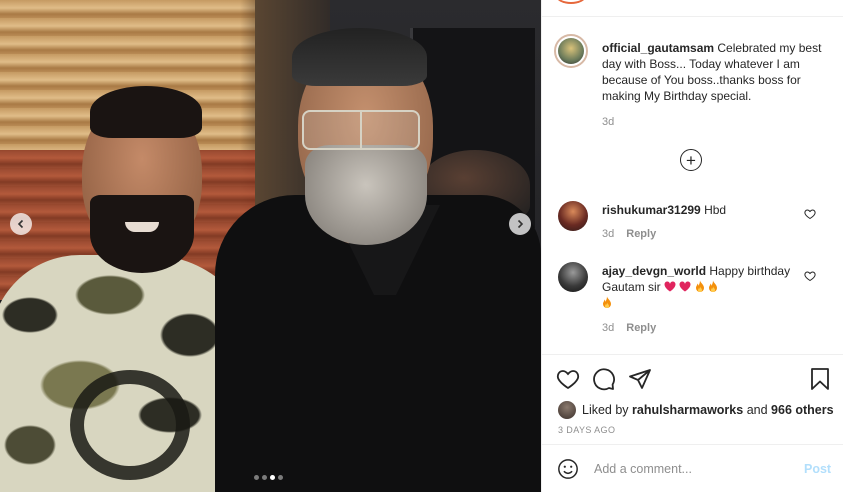  I want to click on heart-icon, so click(568, 380).